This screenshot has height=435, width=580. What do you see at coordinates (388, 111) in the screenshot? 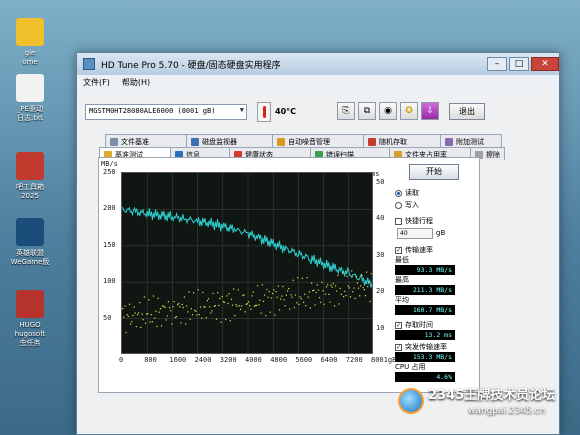
I see `screenshot-icon: ◉` at bounding box center [388, 111].